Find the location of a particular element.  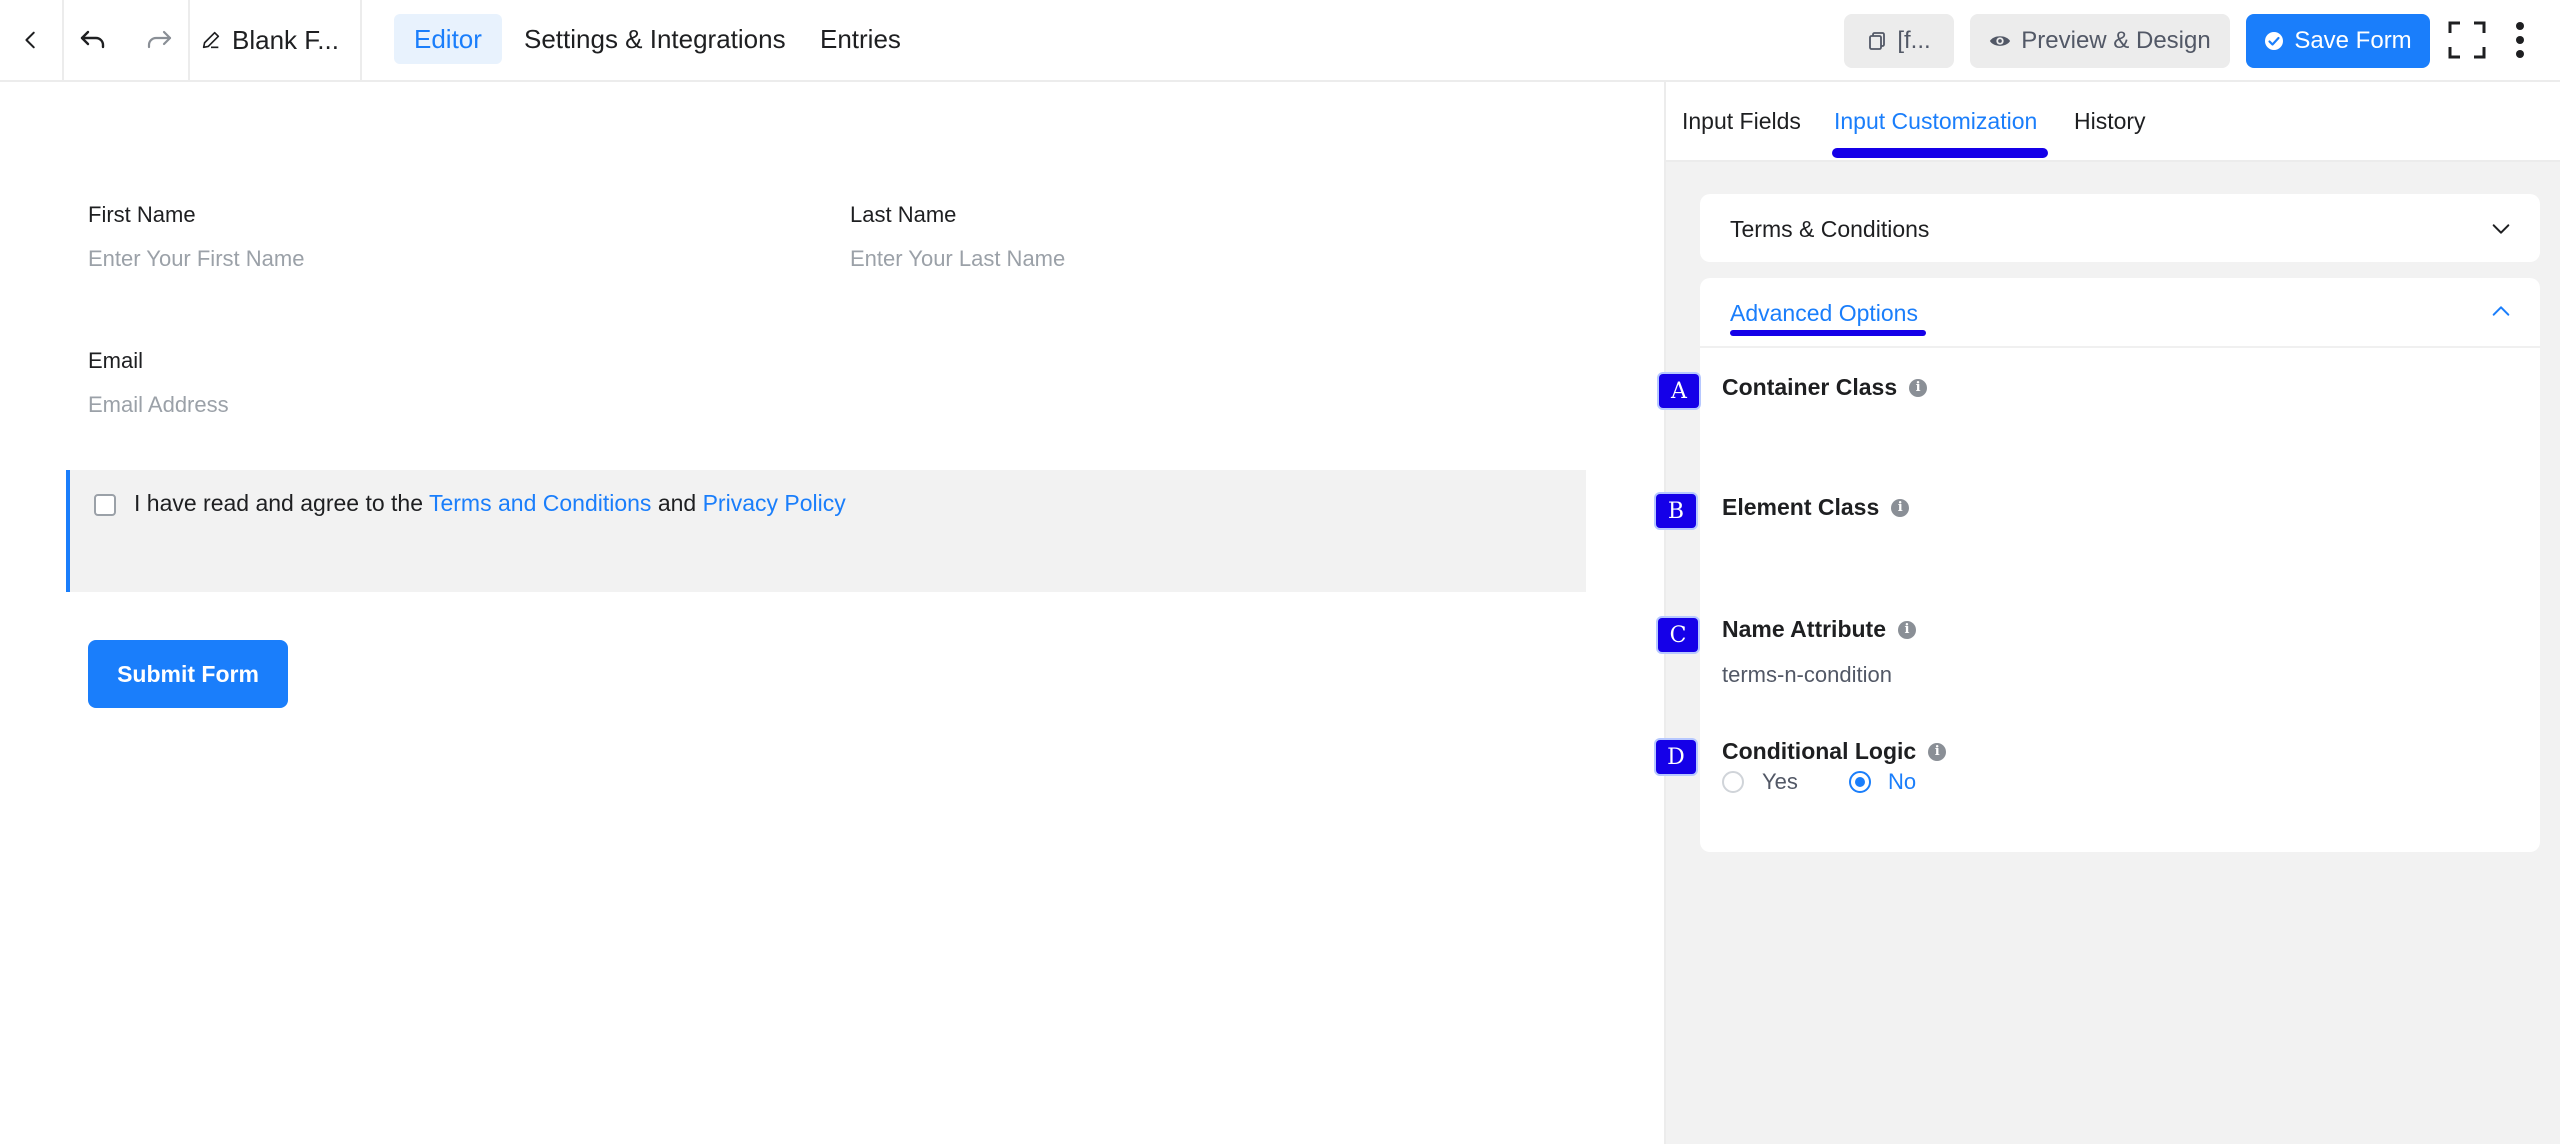

undo-button is located at coordinates (93, 40).